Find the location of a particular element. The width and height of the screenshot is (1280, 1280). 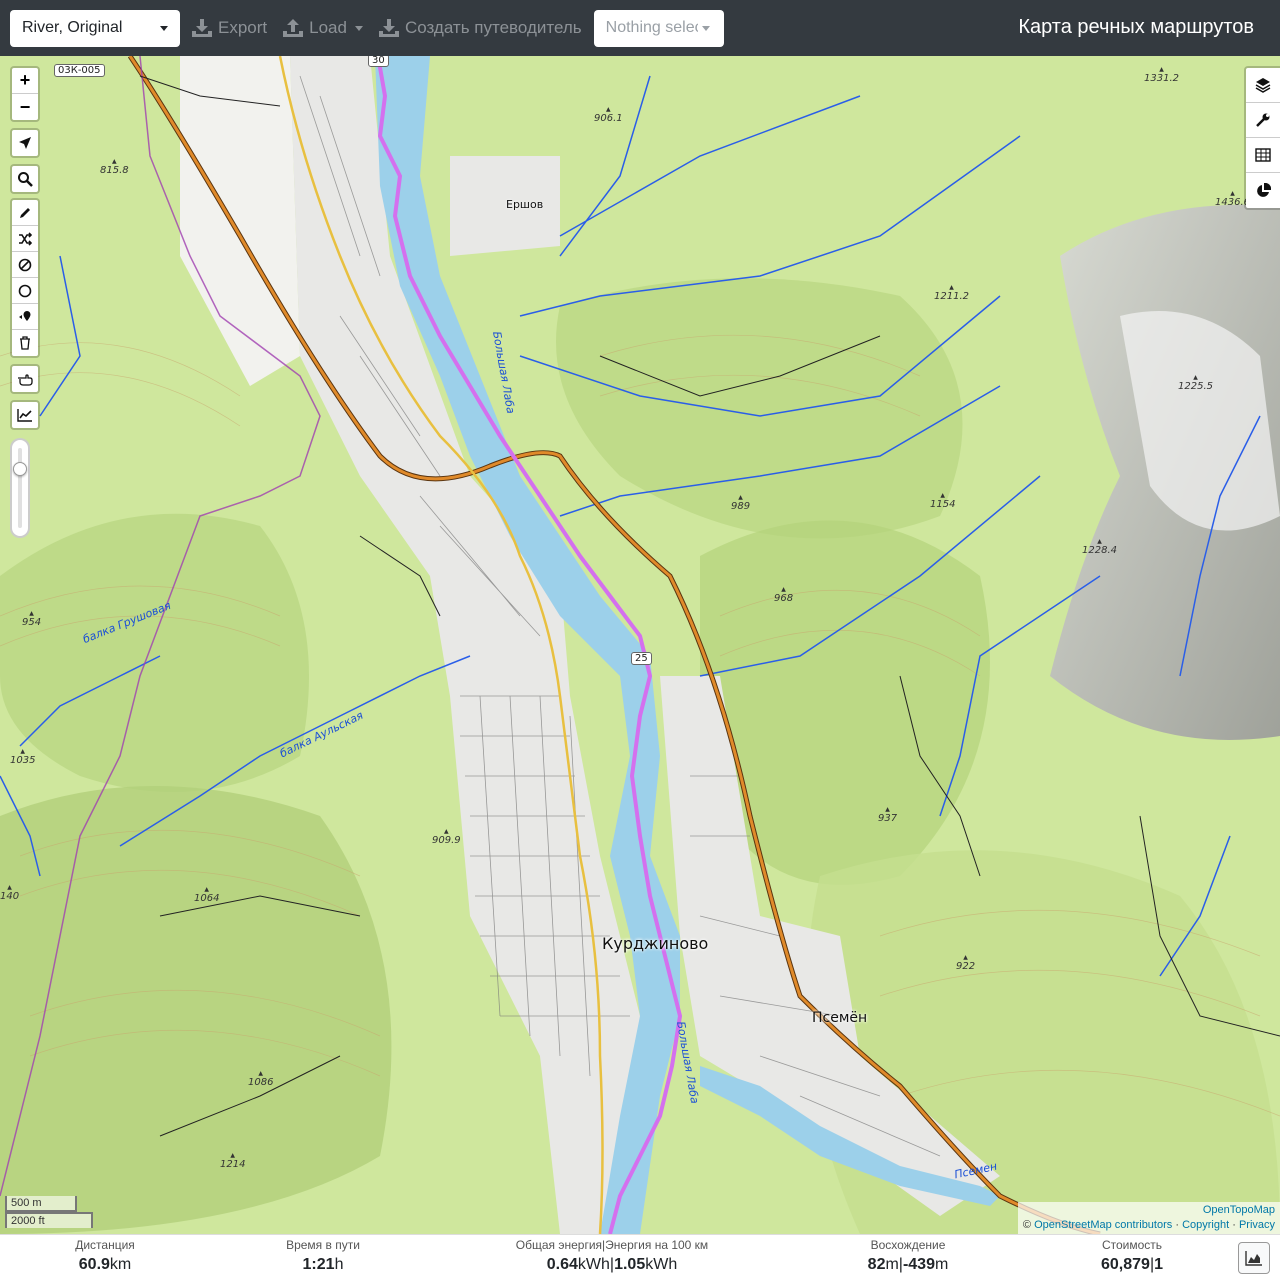

statistics-button is located at coordinates (1263, 190).